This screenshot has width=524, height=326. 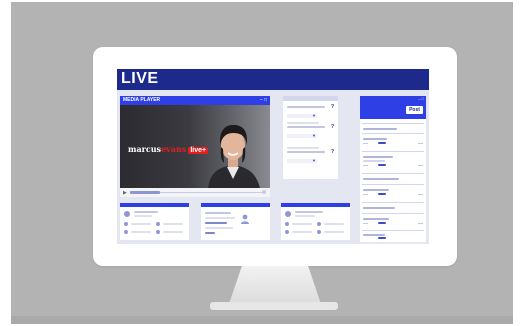 I want to click on media-player-window: MEDIA PLAYER – □ marcusevans live+ ▶, so click(x=195, y=146).